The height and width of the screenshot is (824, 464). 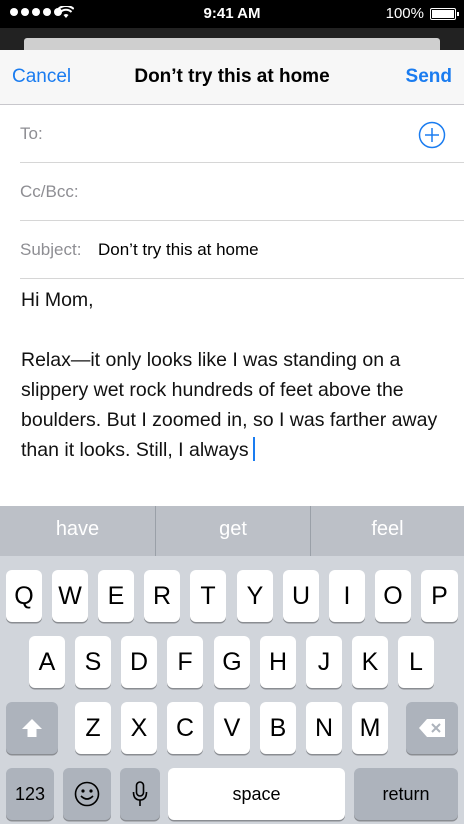 What do you see at coordinates (255, 596) in the screenshot?
I see `key-y: Y` at bounding box center [255, 596].